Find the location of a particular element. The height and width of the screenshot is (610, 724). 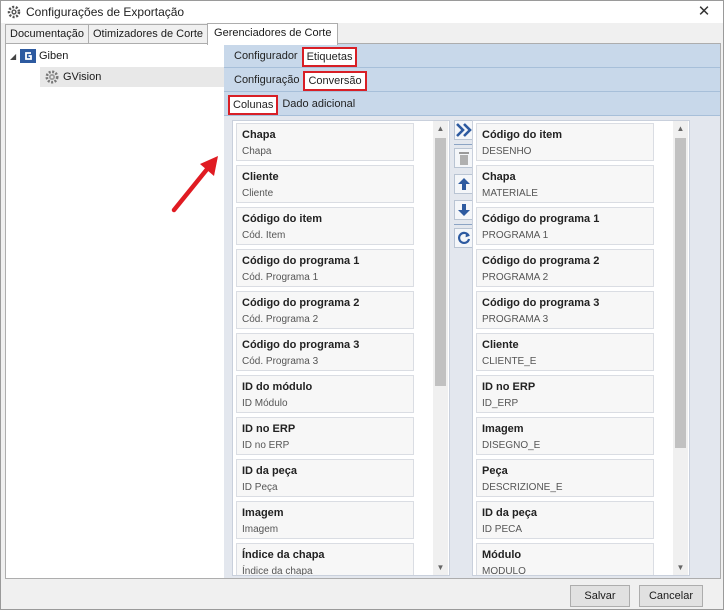

list-item: Chapa Chapa is located at coordinates (325, 142).